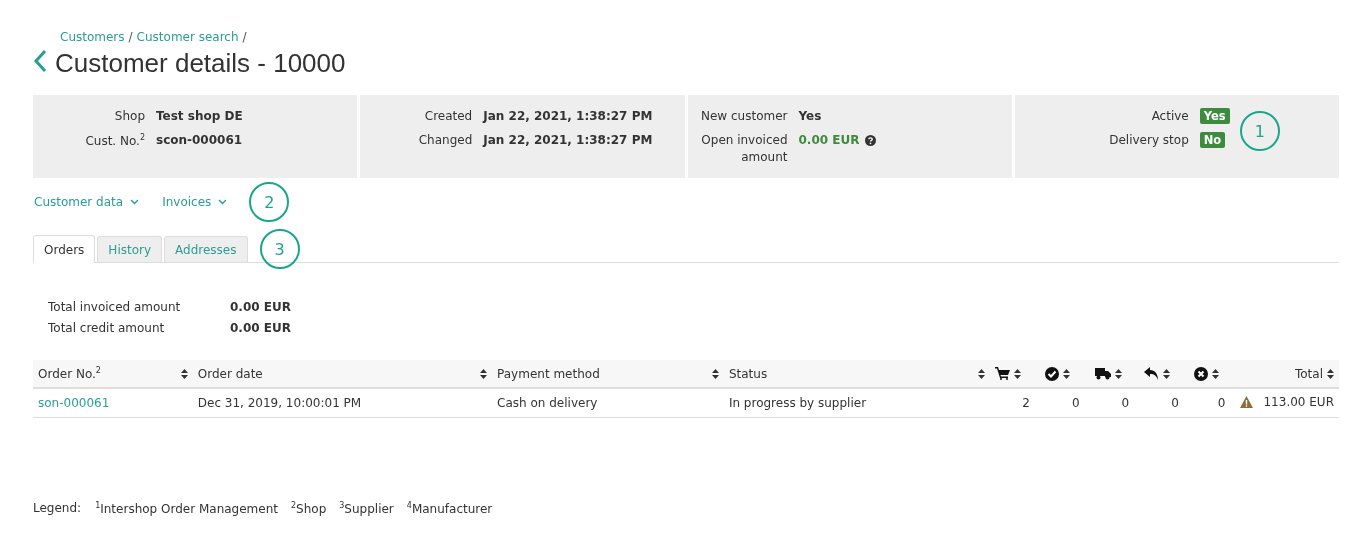 The image size is (1368, 550). What do you see at coordinates (1212, 139) in the screenshot?
I see `status-badge: No` at bounding box center [1212, 139].